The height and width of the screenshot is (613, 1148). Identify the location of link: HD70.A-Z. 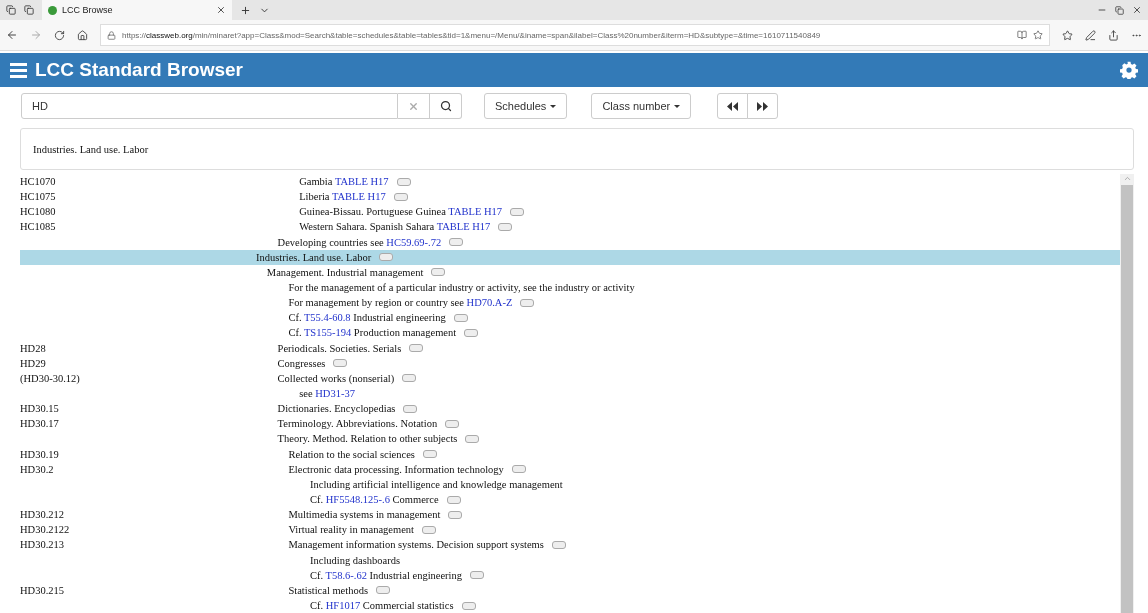
(489, 303).